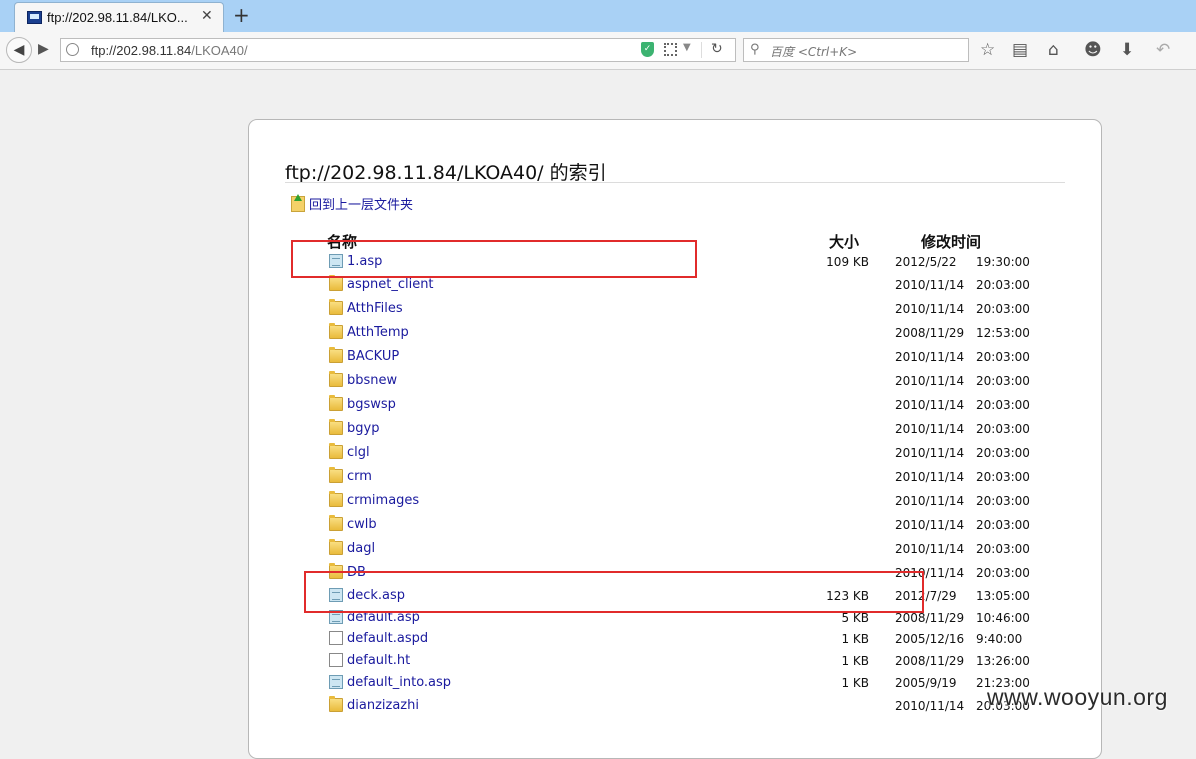 This screenshot has width=1196, height=759. I want to click on home-icon: ⌂, so click(1053, 50).